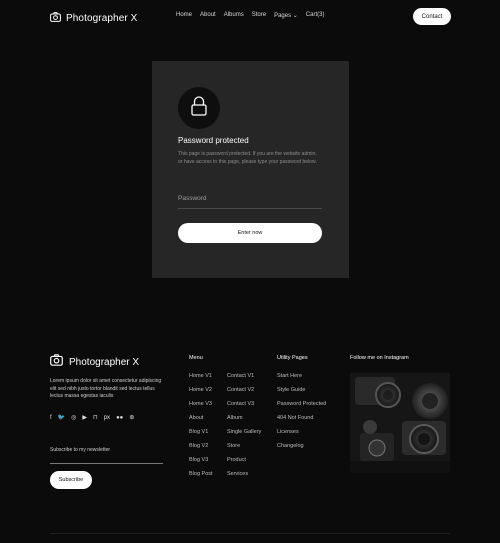 The image size is (500, 543). Describe the element at coordinates (107, 418) in the screenshot. I see `500px-icon: px` at that location.